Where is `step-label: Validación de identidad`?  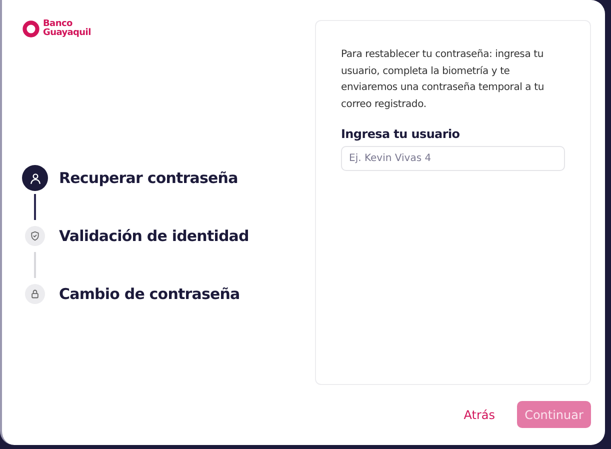
step-label: Validación de identidad is located at coordinates (154, 236).